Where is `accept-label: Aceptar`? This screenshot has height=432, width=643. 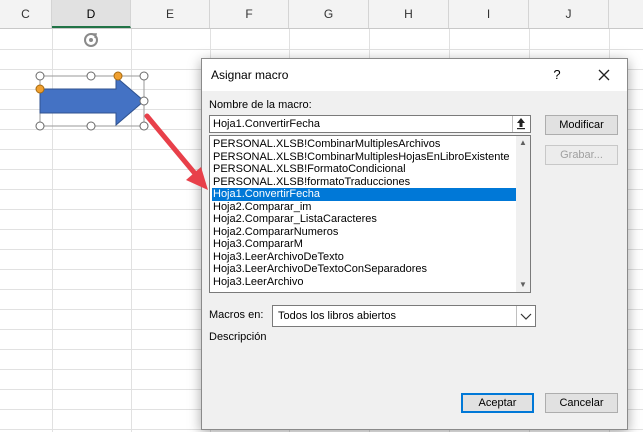 accept-label: Aceptar is located at coordinates (497, 403).